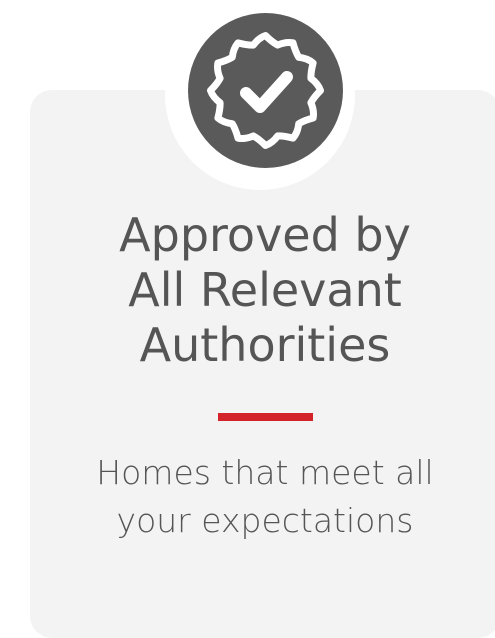 This screenshot has width=495, height=638. I want to click on title-line-2: All Relevant, so click(265, 290).